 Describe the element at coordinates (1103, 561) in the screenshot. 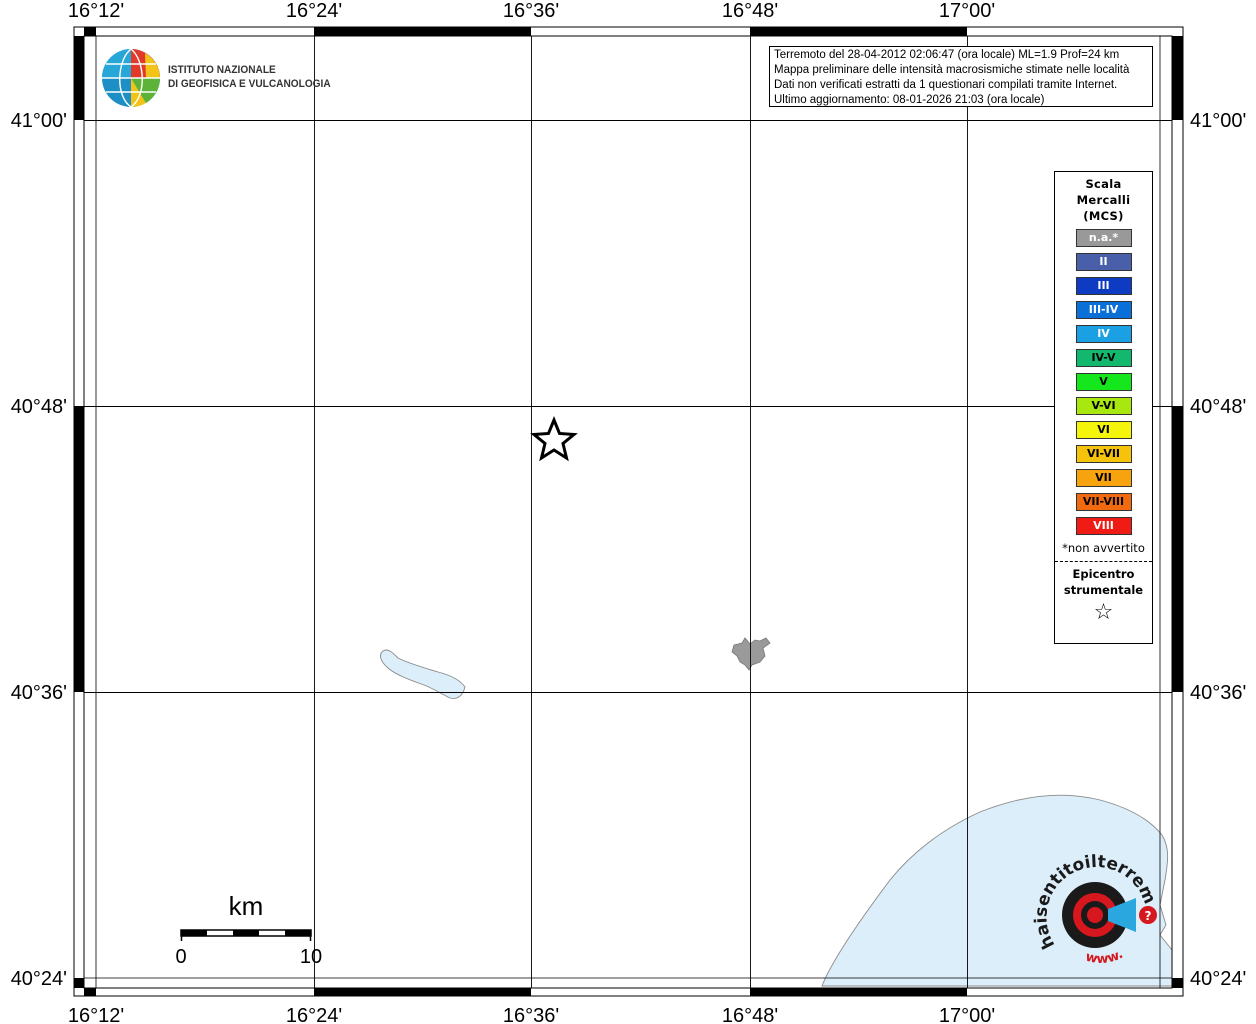

I see `legend-divider` at that location.